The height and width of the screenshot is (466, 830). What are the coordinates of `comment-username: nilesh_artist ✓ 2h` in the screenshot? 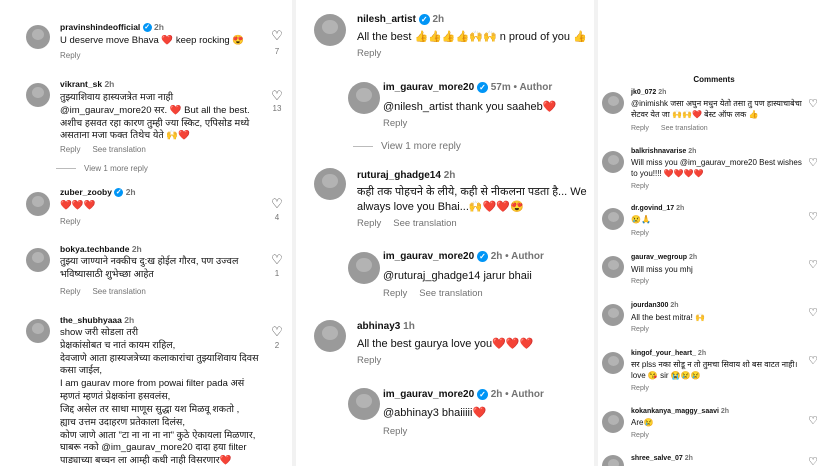 It's located at (400, 19).